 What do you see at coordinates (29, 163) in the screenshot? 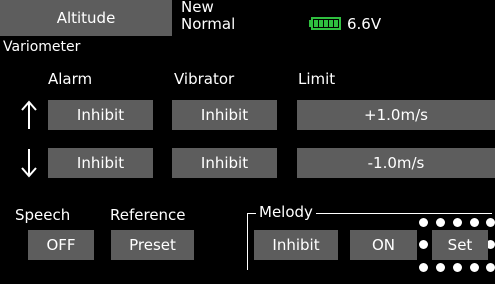
I see `down-arrow-icon` at bounding box center [29, 163].